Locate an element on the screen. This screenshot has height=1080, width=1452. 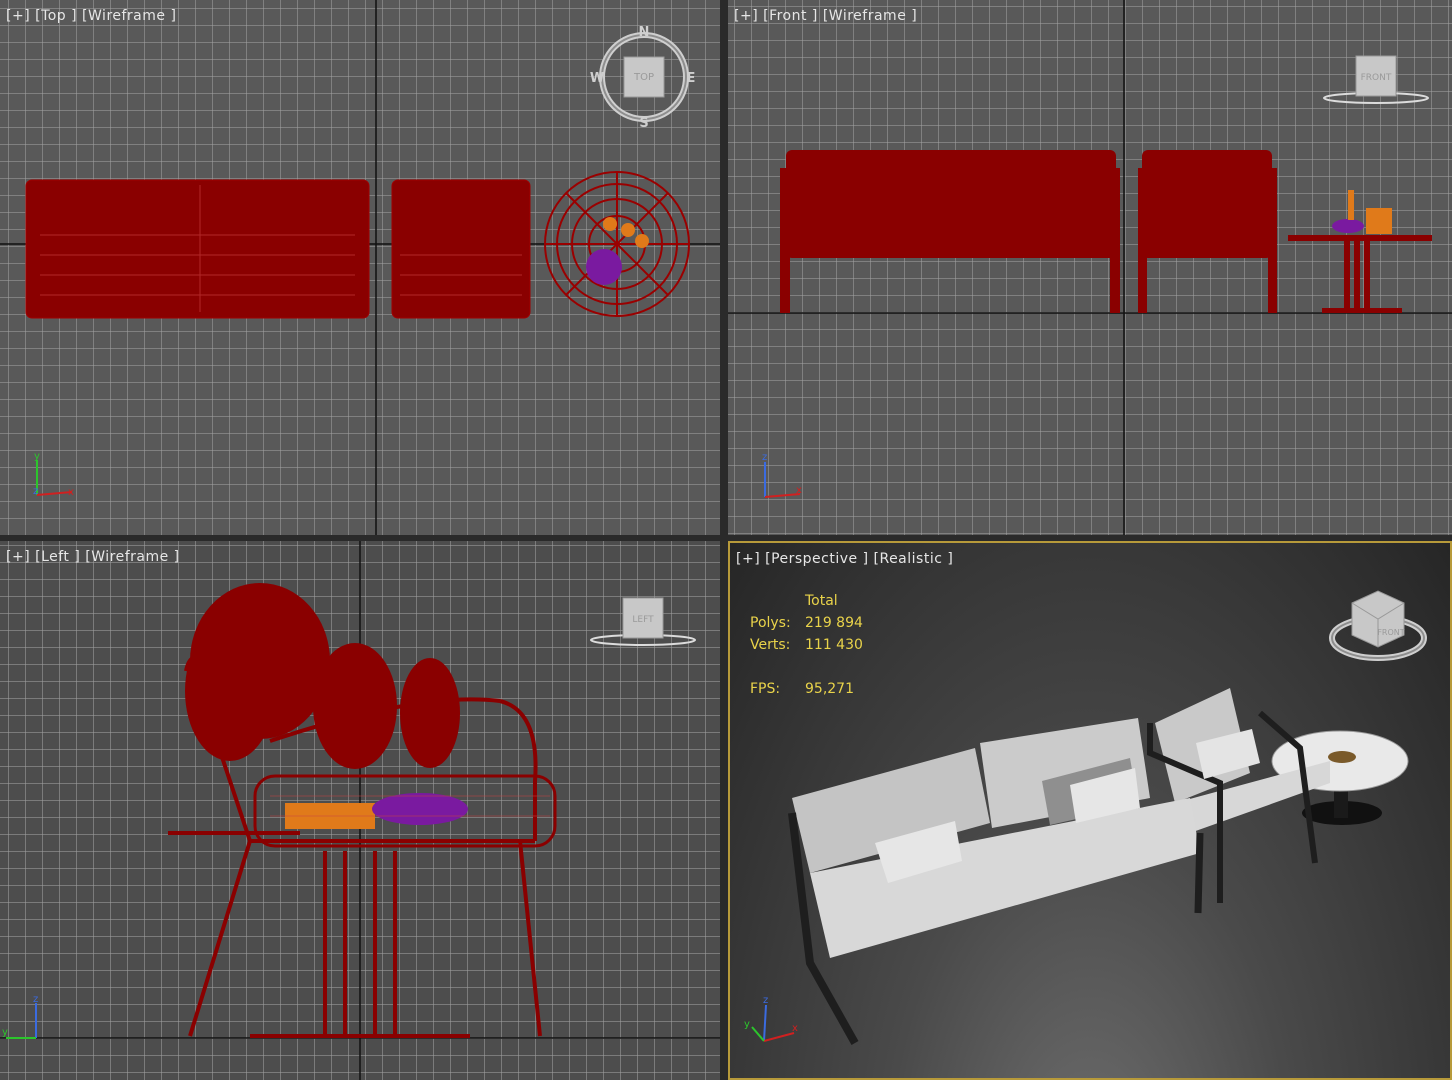
viewcube-face-label: TOP is located at coordinates (643, 77).